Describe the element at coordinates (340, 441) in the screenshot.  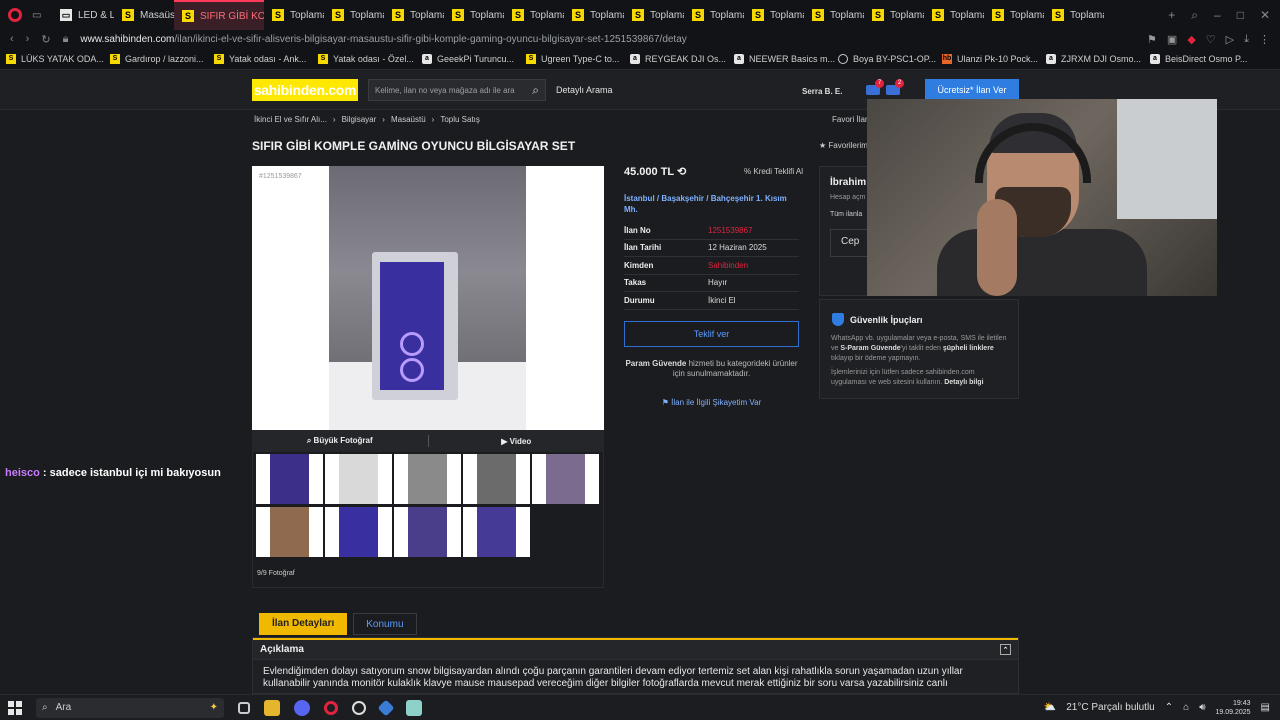
I see `big-photo-button: ⌕ Büyük Fotoğraf` at that location.